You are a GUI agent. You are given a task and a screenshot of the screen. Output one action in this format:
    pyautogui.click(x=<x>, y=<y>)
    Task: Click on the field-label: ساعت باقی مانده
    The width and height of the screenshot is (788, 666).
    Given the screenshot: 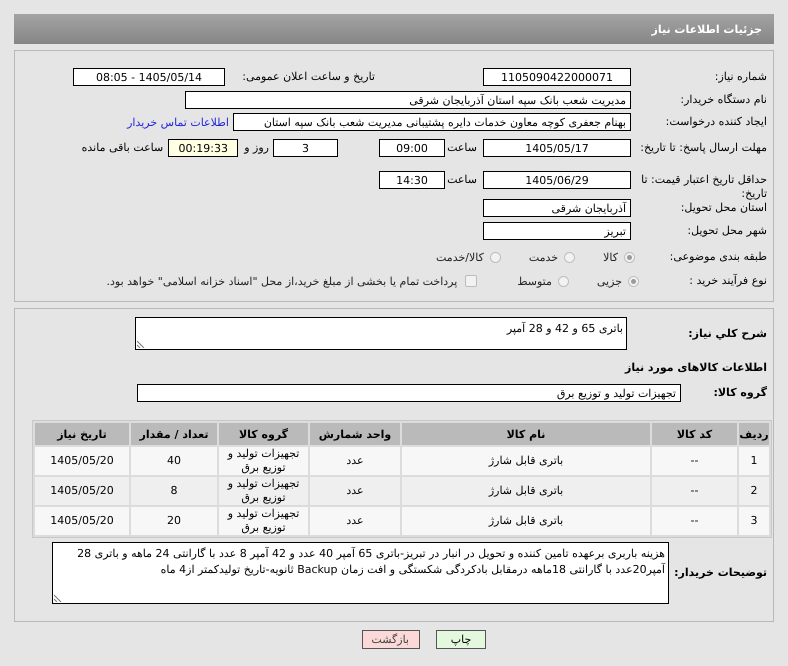 What is the action you would take?
    pyautogui.click(x=123, y=148)
    